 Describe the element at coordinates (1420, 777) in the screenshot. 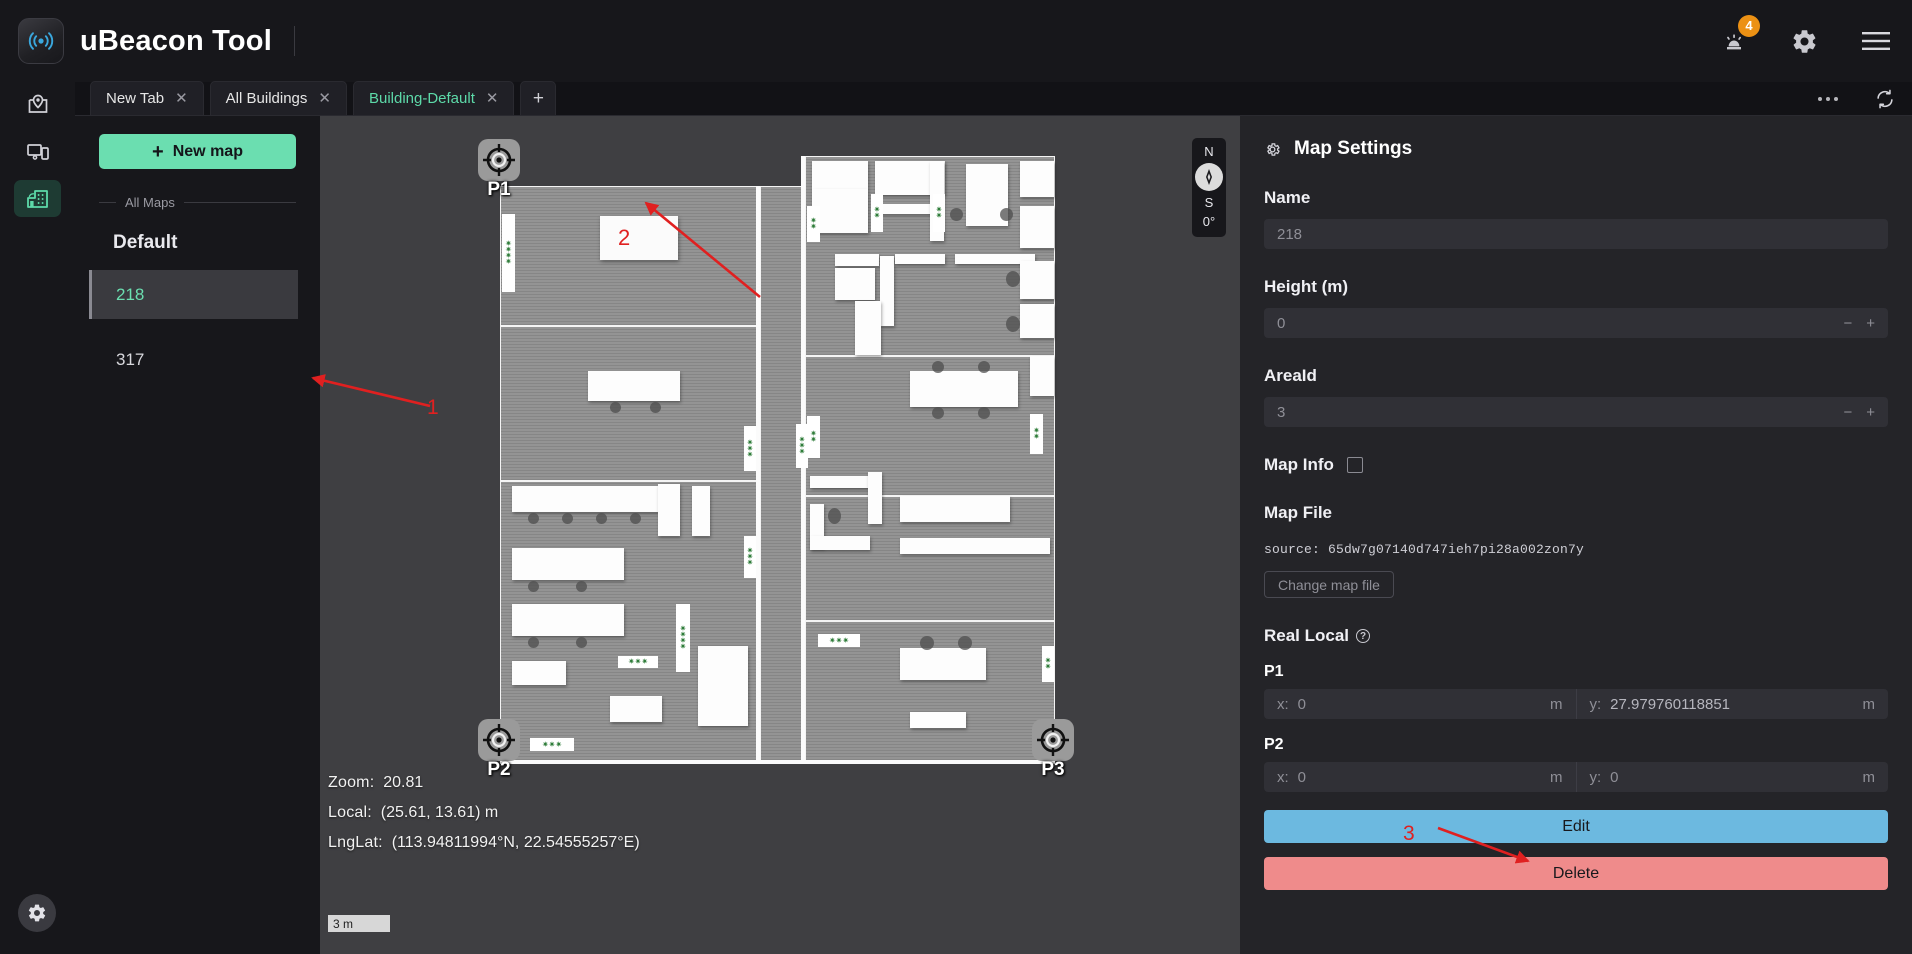

I see `p2-x-field: x: 0 m` at that location.